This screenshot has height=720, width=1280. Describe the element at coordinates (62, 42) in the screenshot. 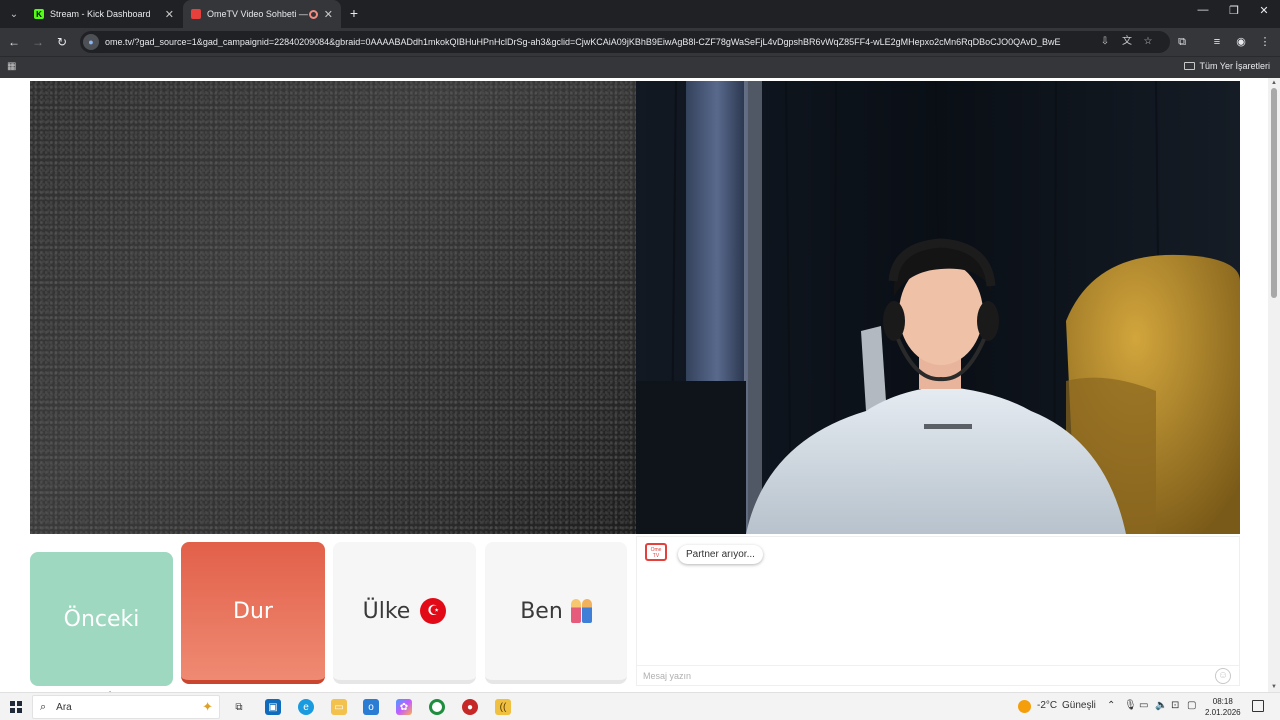

I see `reload-icon: ↻` at that location.